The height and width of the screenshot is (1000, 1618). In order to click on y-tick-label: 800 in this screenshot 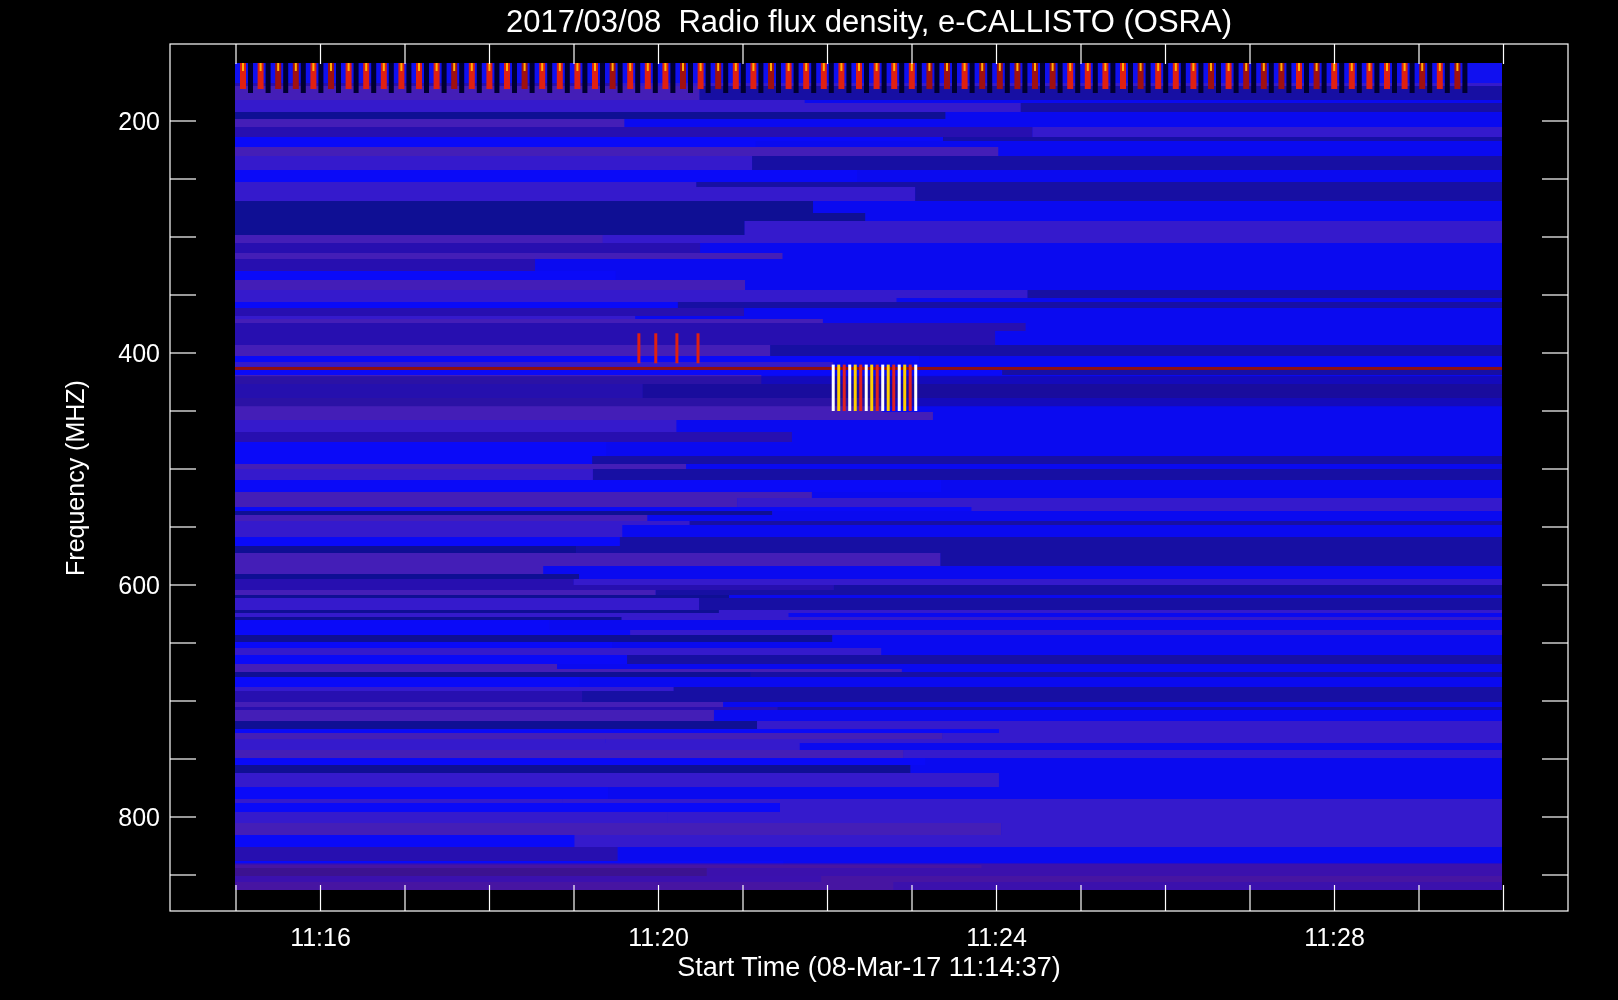, I will do `click(139, 817)`.